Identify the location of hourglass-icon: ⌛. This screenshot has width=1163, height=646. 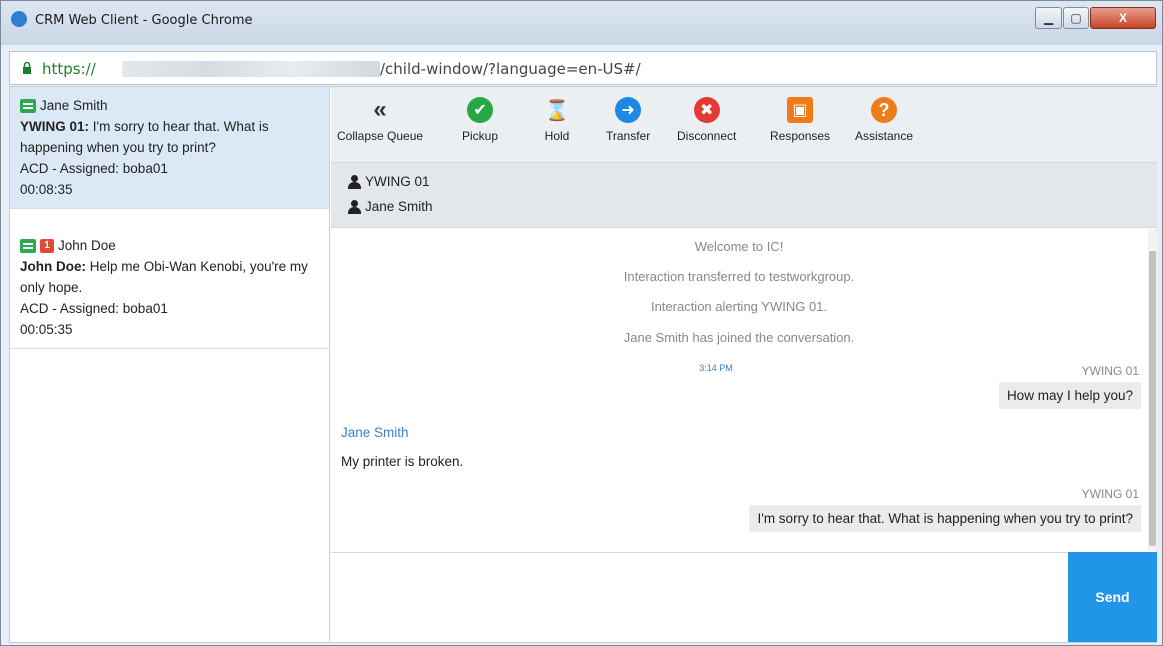
(557, 110).